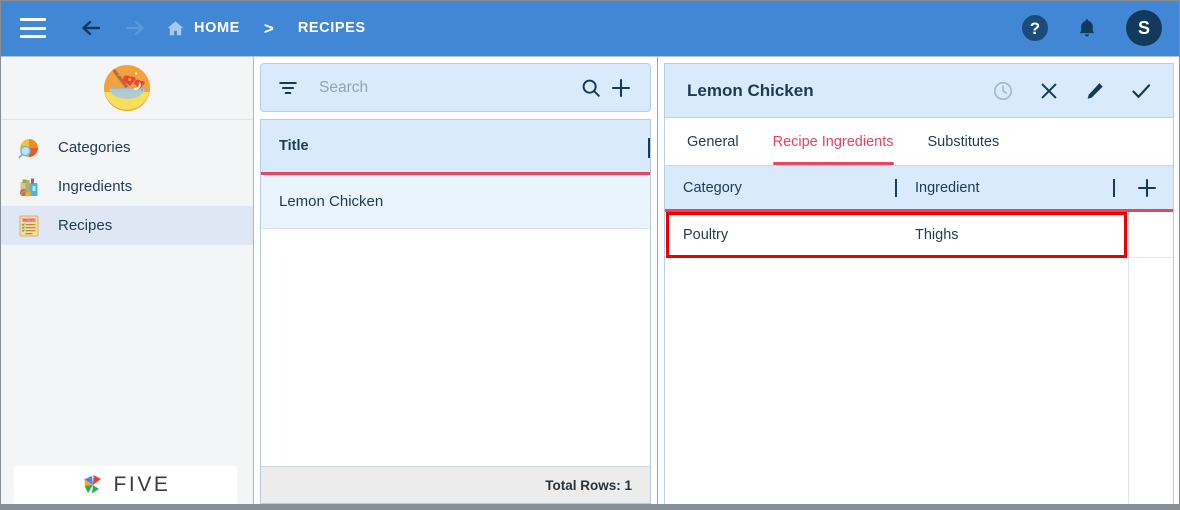  I want to click on avatar-initial: S, so click(1143, 27).